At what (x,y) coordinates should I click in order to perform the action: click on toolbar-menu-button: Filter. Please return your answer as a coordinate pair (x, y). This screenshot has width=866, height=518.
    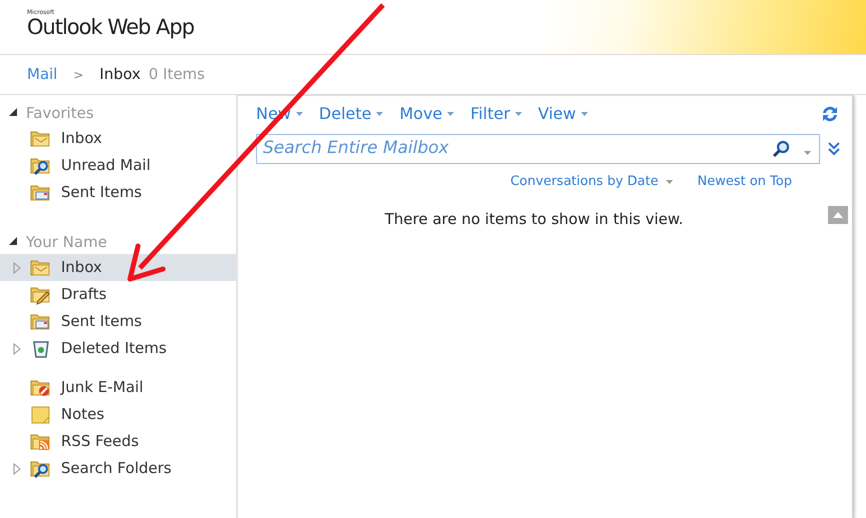
    Looking at the image, I should click on (496, 114).